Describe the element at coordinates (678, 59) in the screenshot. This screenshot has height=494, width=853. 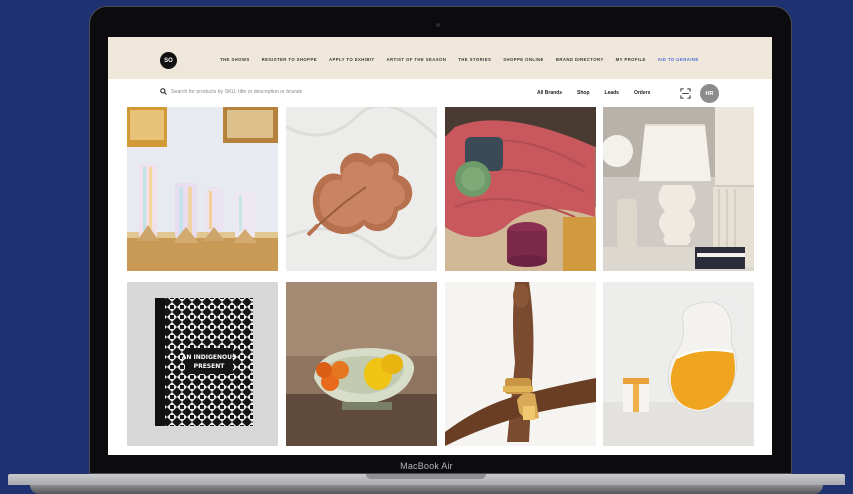
I see `nav-item-aid-to-ukraine: AID TO UKRAINE` at that location.